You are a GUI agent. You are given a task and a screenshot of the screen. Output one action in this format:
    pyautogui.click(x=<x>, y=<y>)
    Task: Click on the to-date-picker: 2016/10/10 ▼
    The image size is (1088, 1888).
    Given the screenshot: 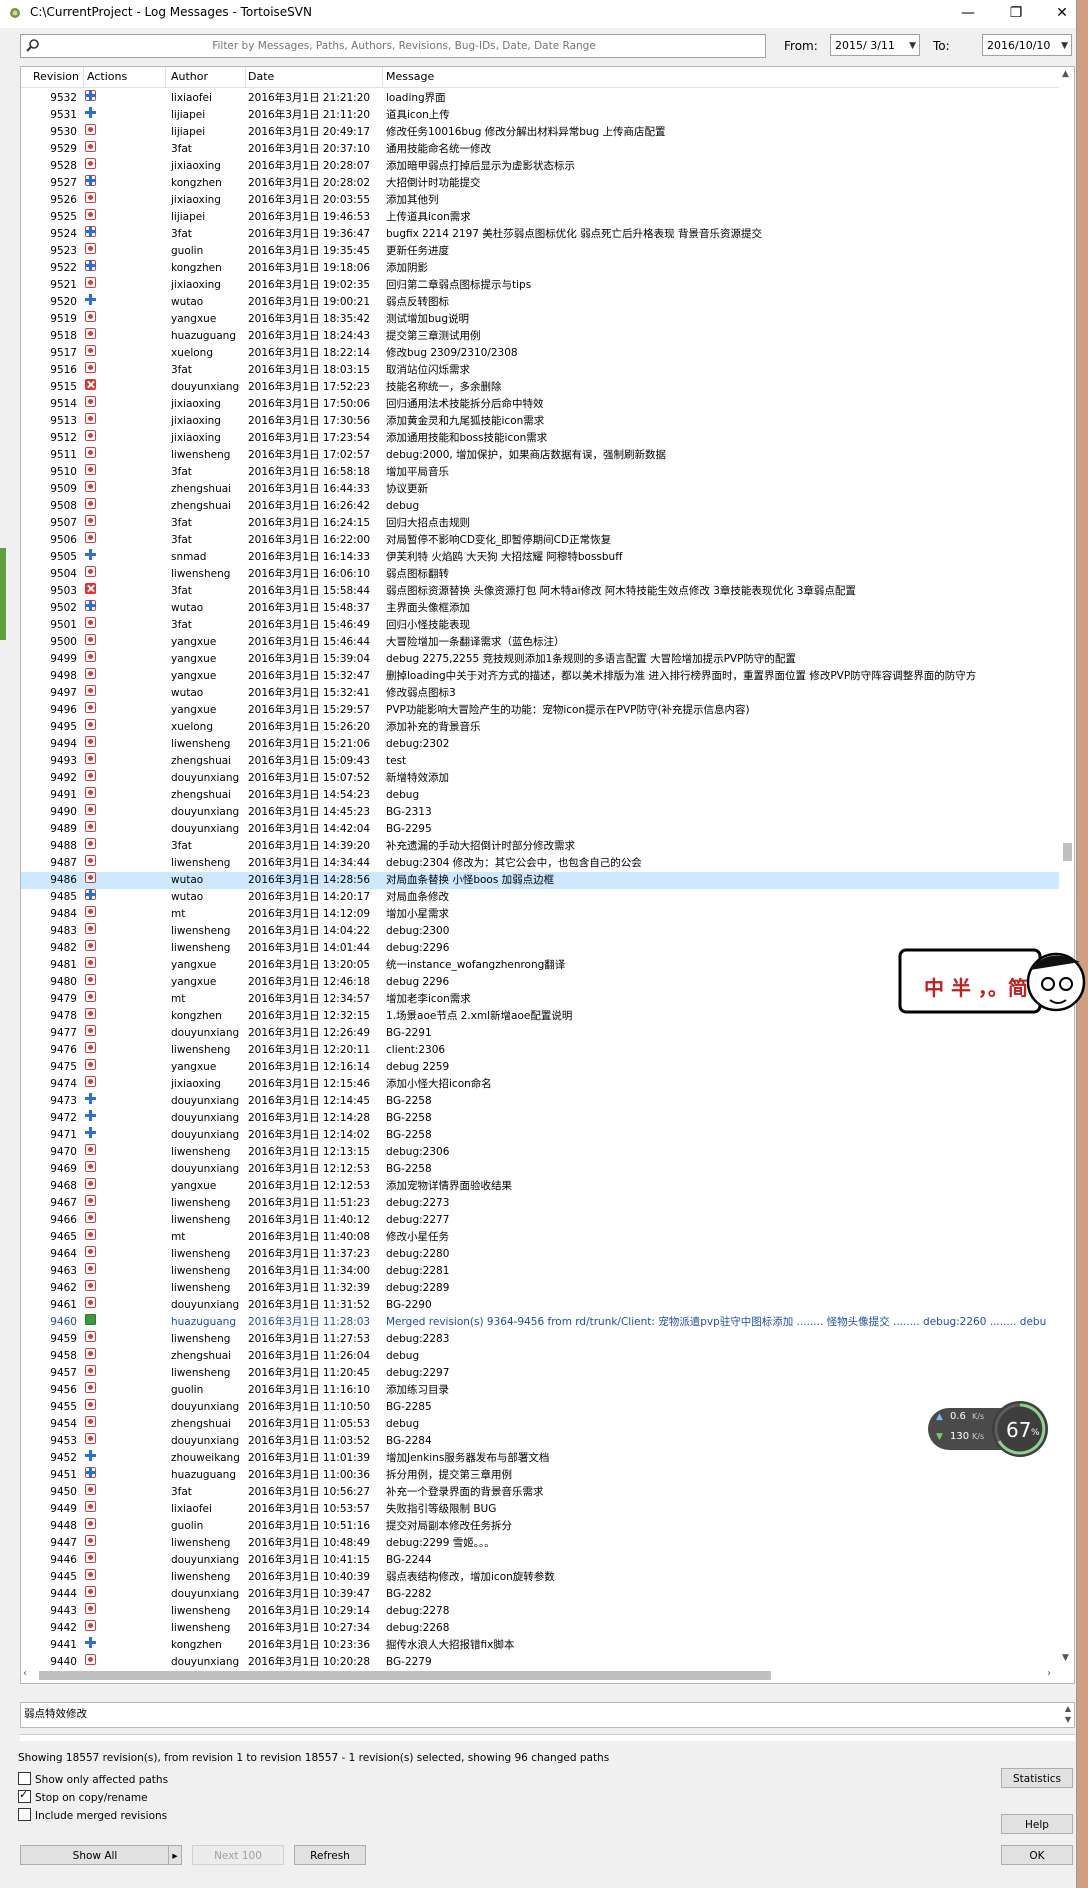 What is the action you would take?
    pyautogui.click(x=1027, y=45)
    